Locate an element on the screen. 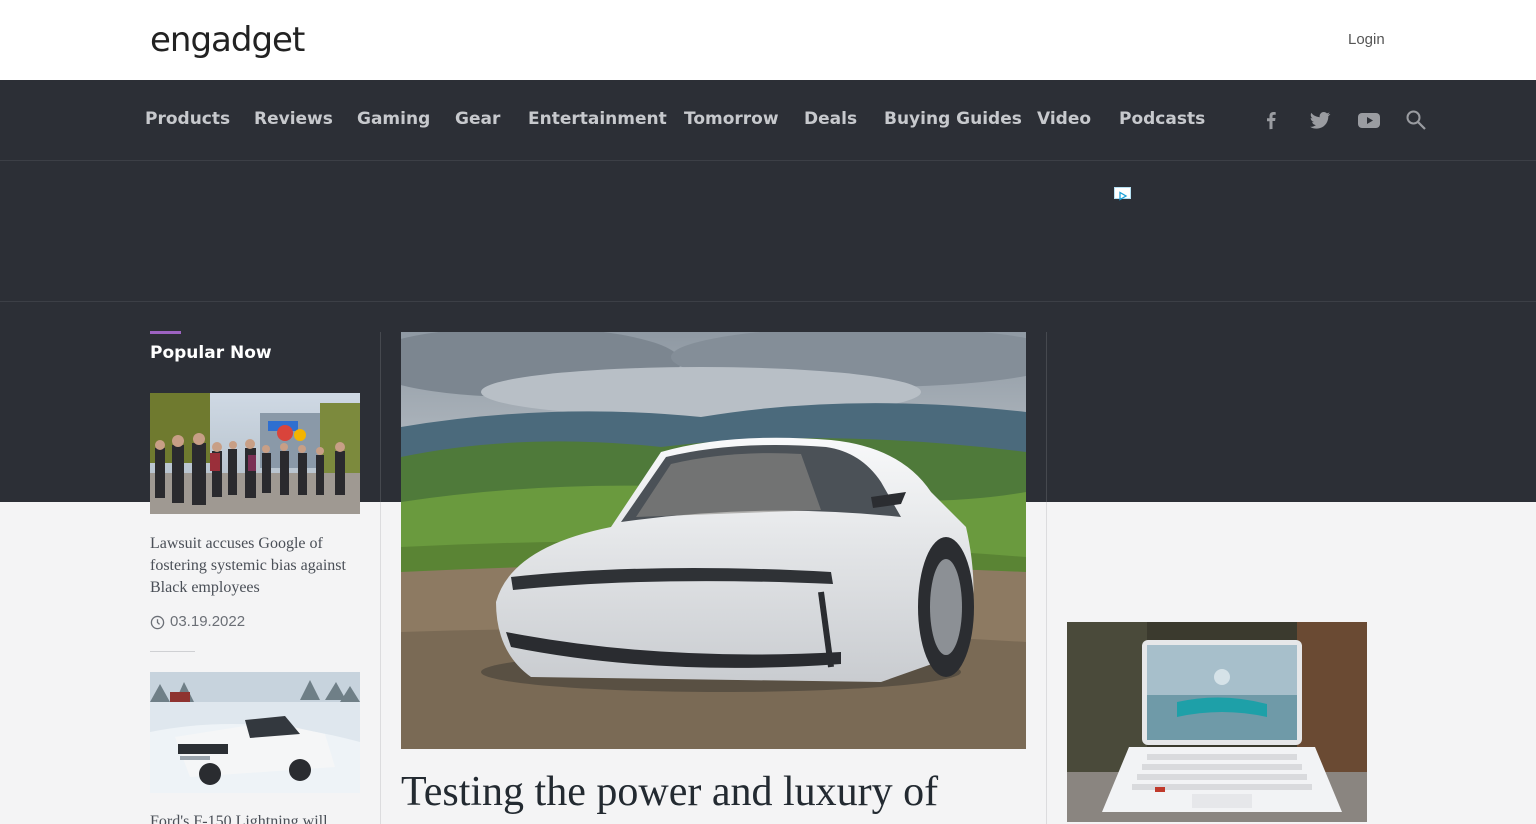  right-column-divider-lower is located at coordinates (1046, 663).